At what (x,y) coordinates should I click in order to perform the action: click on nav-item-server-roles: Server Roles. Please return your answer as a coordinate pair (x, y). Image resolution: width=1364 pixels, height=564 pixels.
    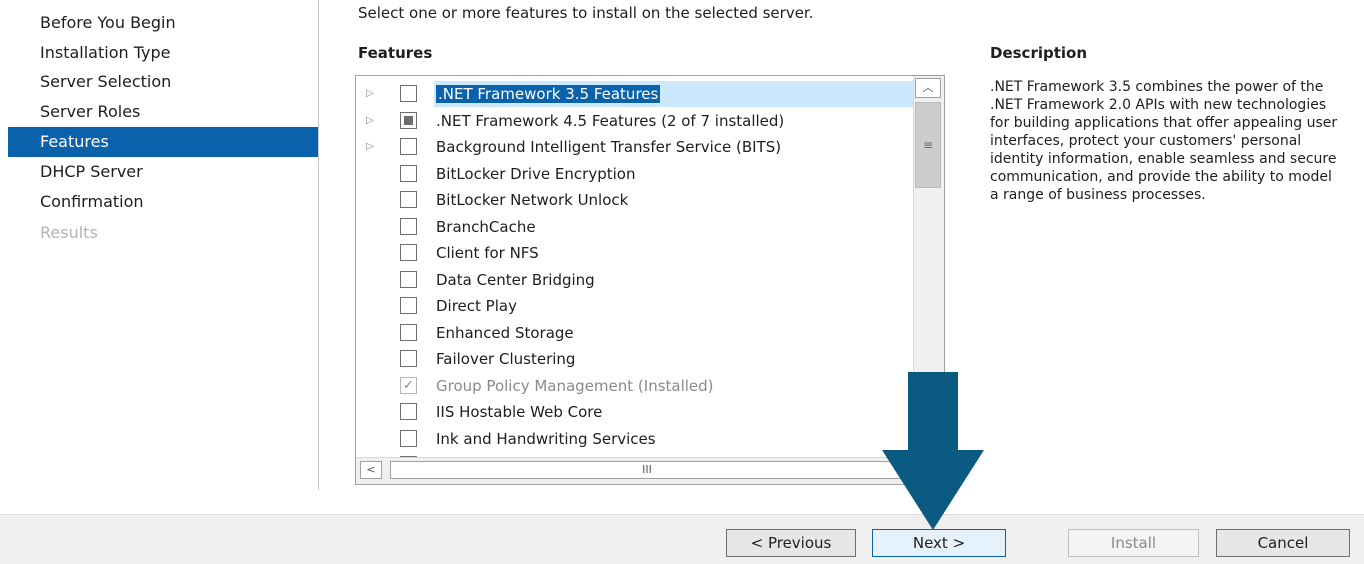
    Looking at the image, I should click on (159, 112).